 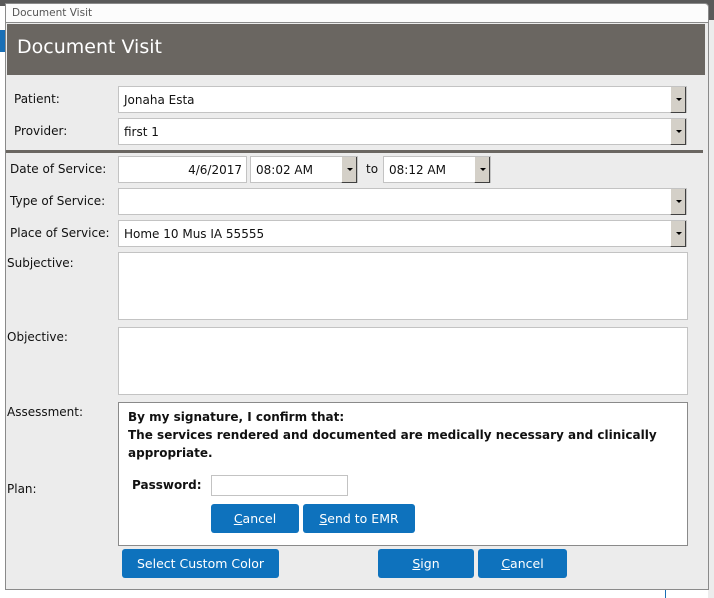 What do you see at coordinates (403, 286) in the screenshot?
I see `subjective-textarea` at bounding box center [403, 286].